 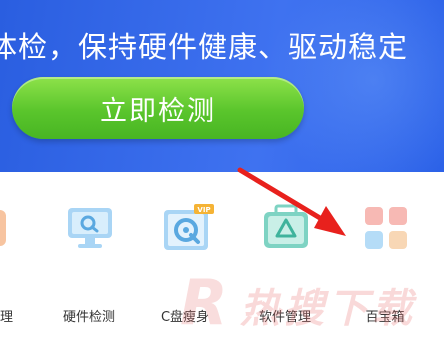 I want to click on tool-label: 软件管理, so click(x=284, y=317).